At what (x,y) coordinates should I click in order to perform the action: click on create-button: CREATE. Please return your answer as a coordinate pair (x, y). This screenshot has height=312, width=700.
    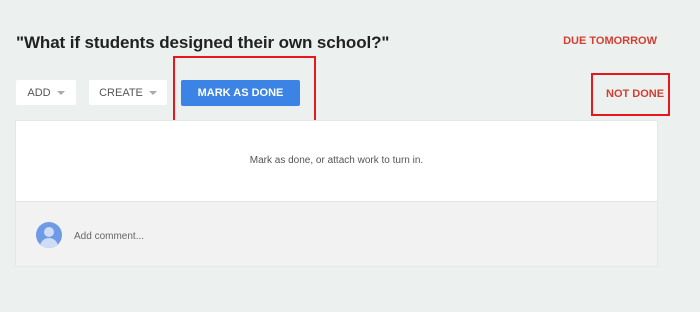
    Looking at the image, I should click on (128, 92).